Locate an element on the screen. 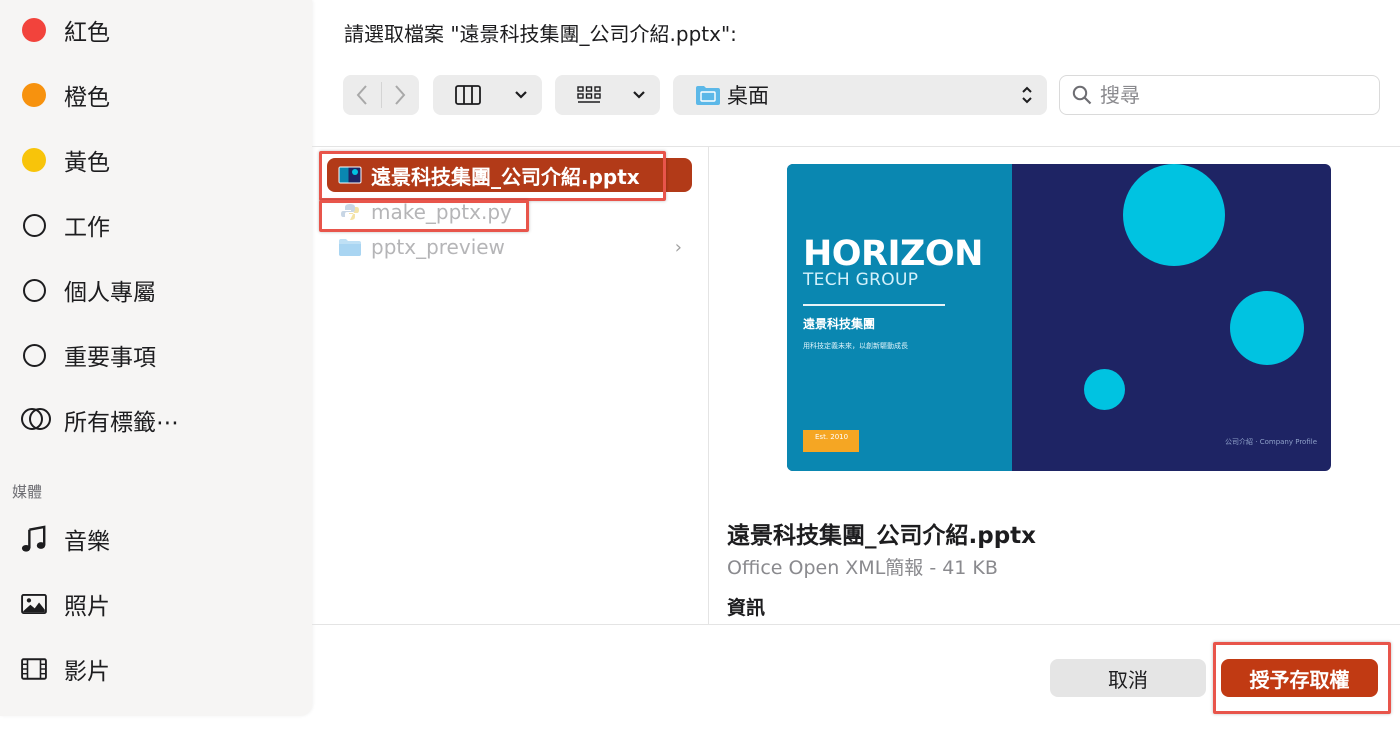  sidebar-item-yellow: 黃色 is located at coordinates (156, 160).